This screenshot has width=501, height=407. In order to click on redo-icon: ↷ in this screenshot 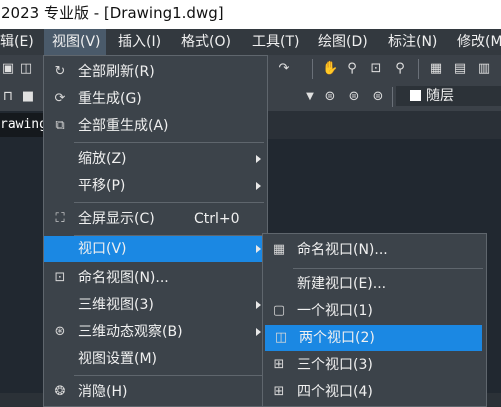, I will do `click(284, 69)`.